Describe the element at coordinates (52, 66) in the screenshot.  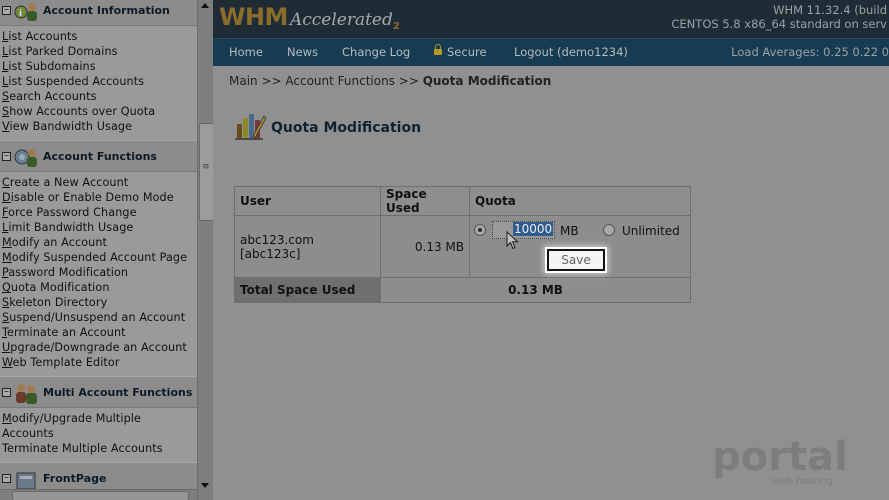
I see `sidebar-item-label: ist Subdomains` at that location.